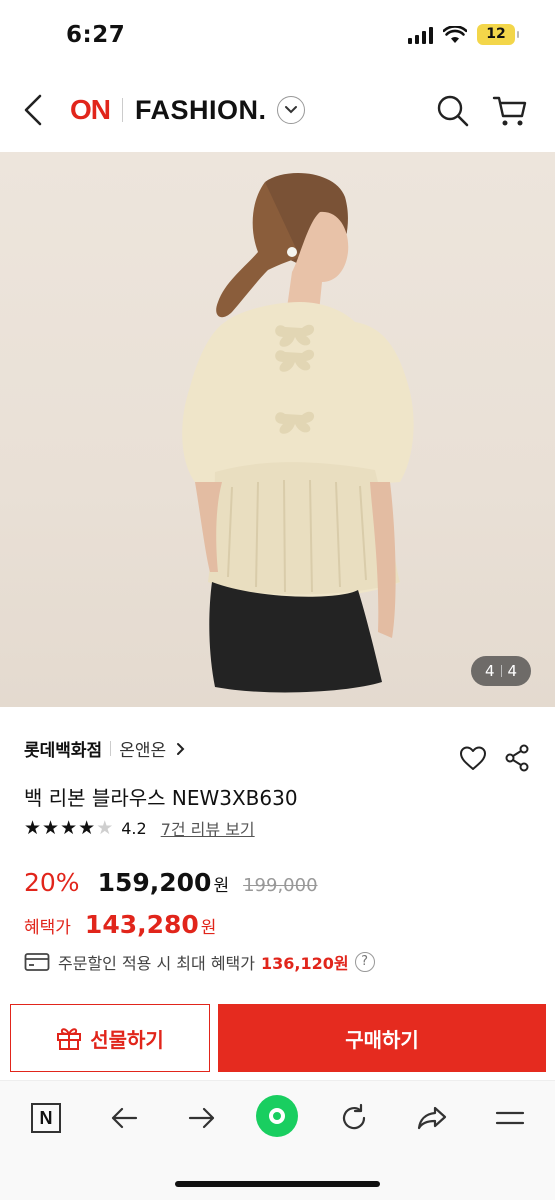  Describe the element at coordinates (517, 758) in the screenshot. I see `share-icon` at that location.